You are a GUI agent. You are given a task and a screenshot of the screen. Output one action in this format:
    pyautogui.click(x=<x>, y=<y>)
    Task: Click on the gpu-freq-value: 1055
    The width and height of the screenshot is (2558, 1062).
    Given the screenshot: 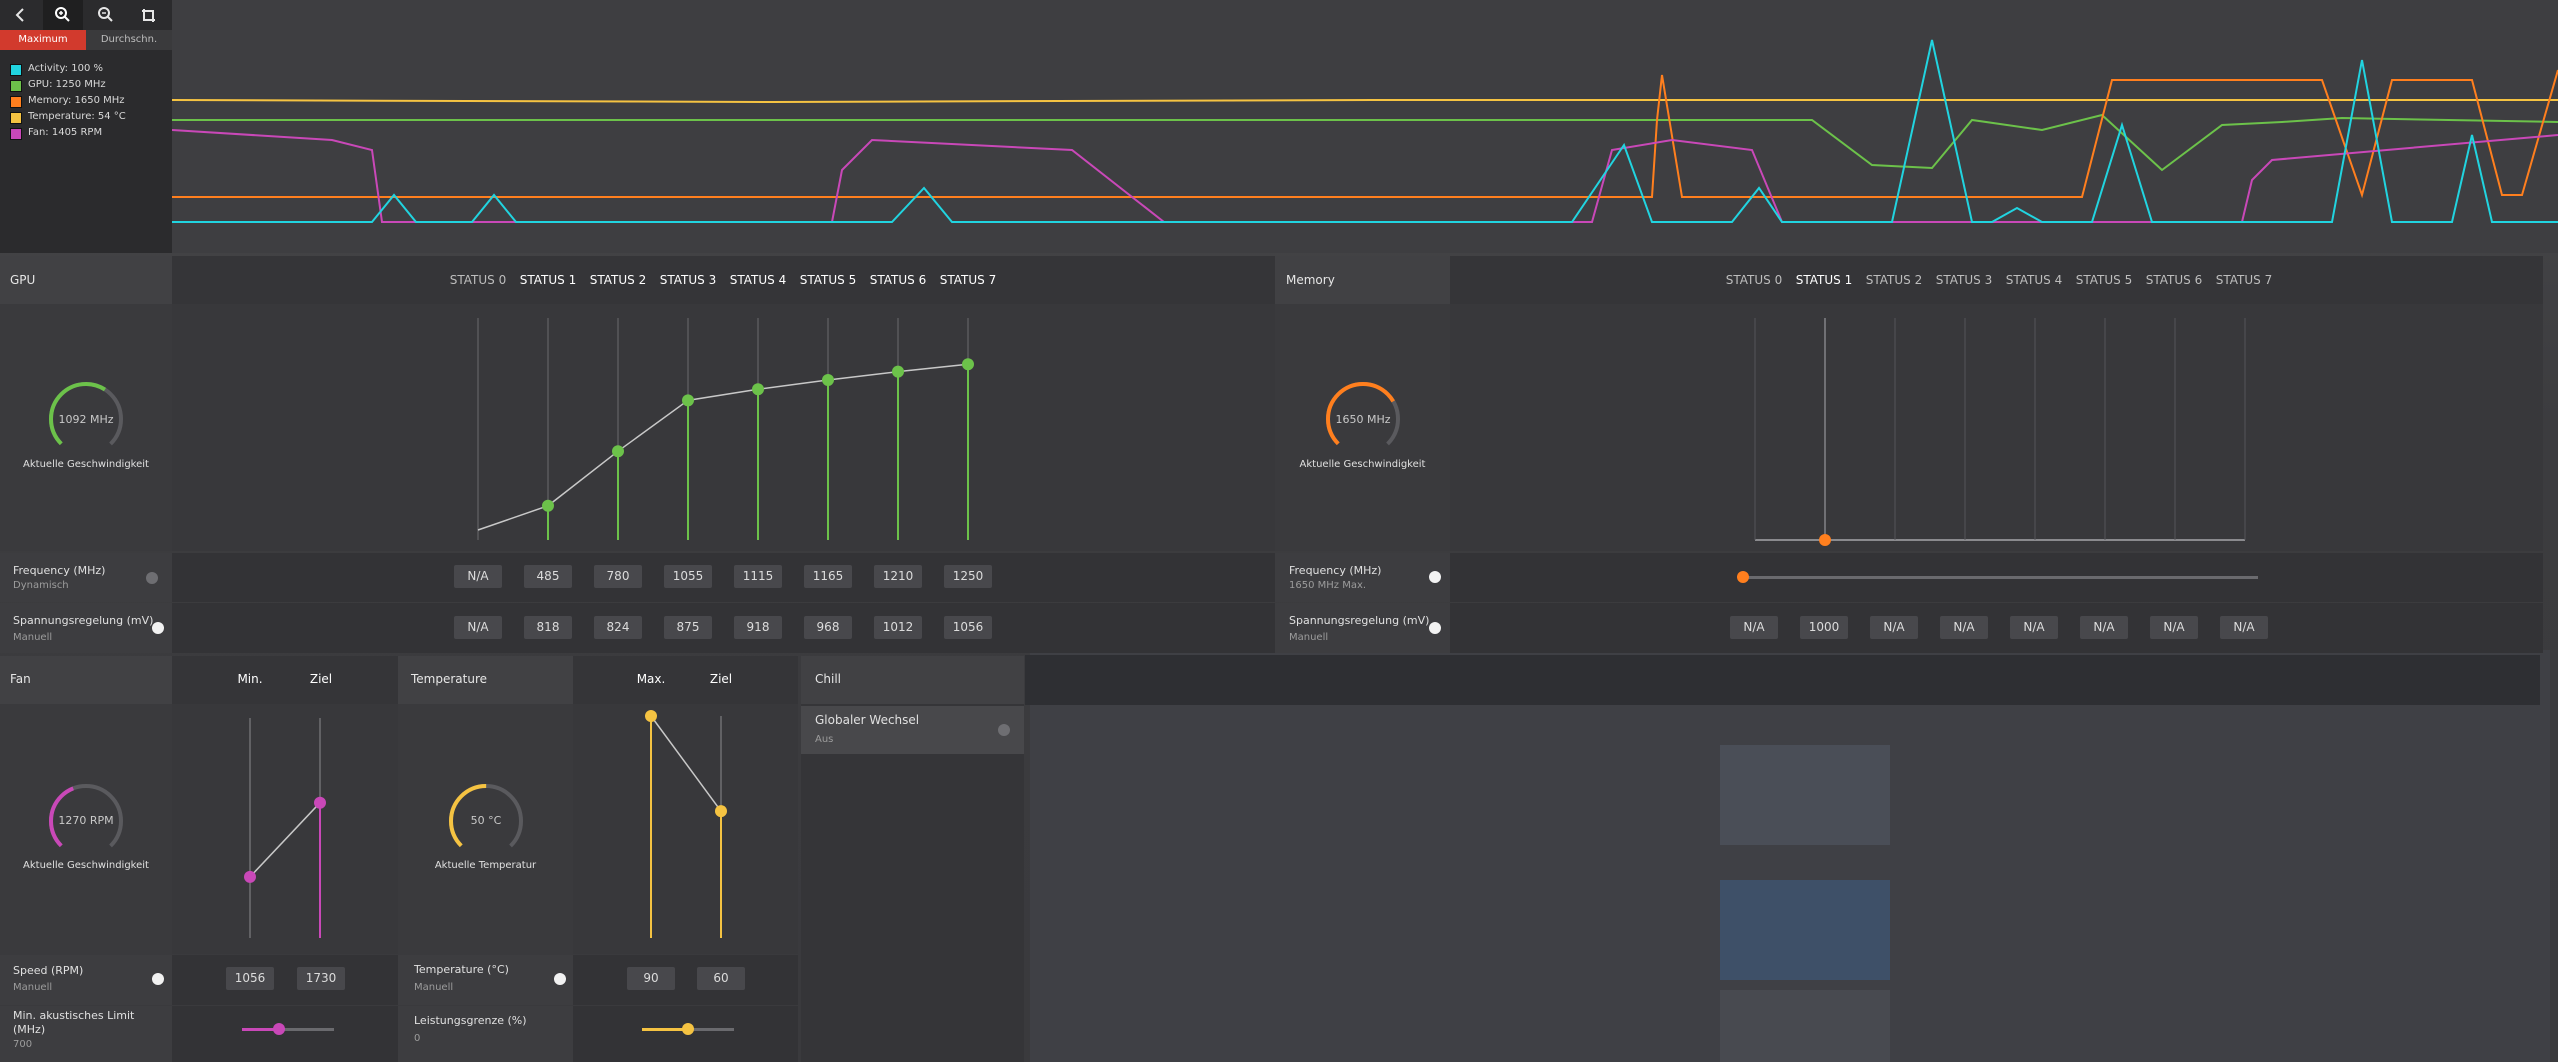 What is the action you would take?
    pyautogui.click(x=688, y=576)
    